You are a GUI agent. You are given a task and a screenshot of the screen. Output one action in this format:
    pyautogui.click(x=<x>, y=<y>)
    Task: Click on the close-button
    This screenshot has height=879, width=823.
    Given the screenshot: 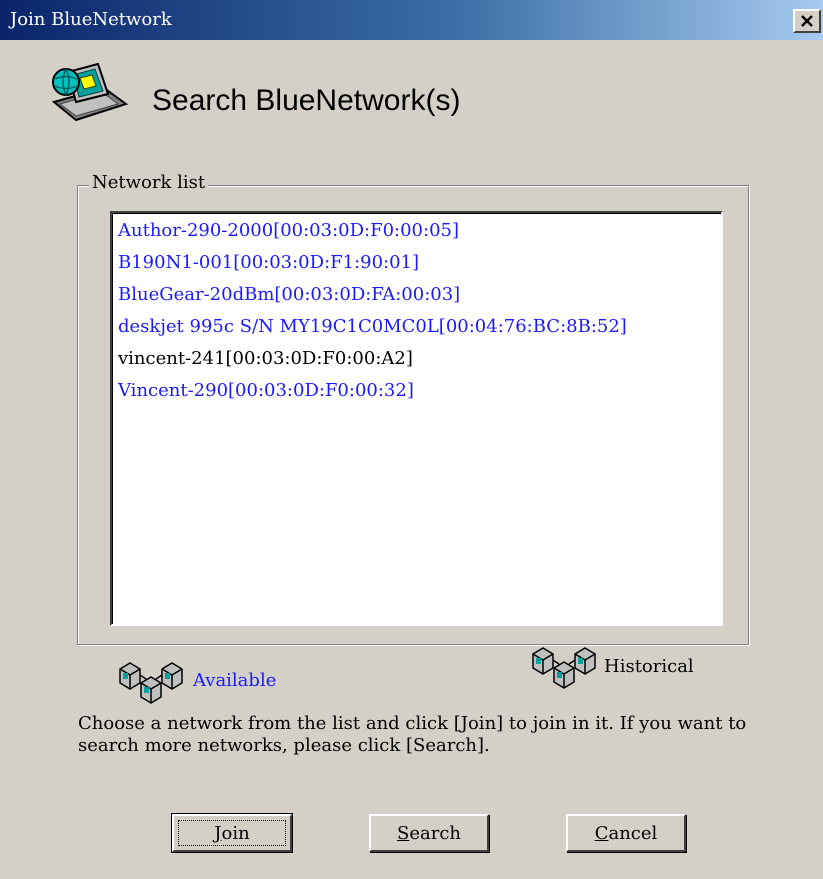 What is the action you would take?
    pyautogui.click(x=807, y=21)
    